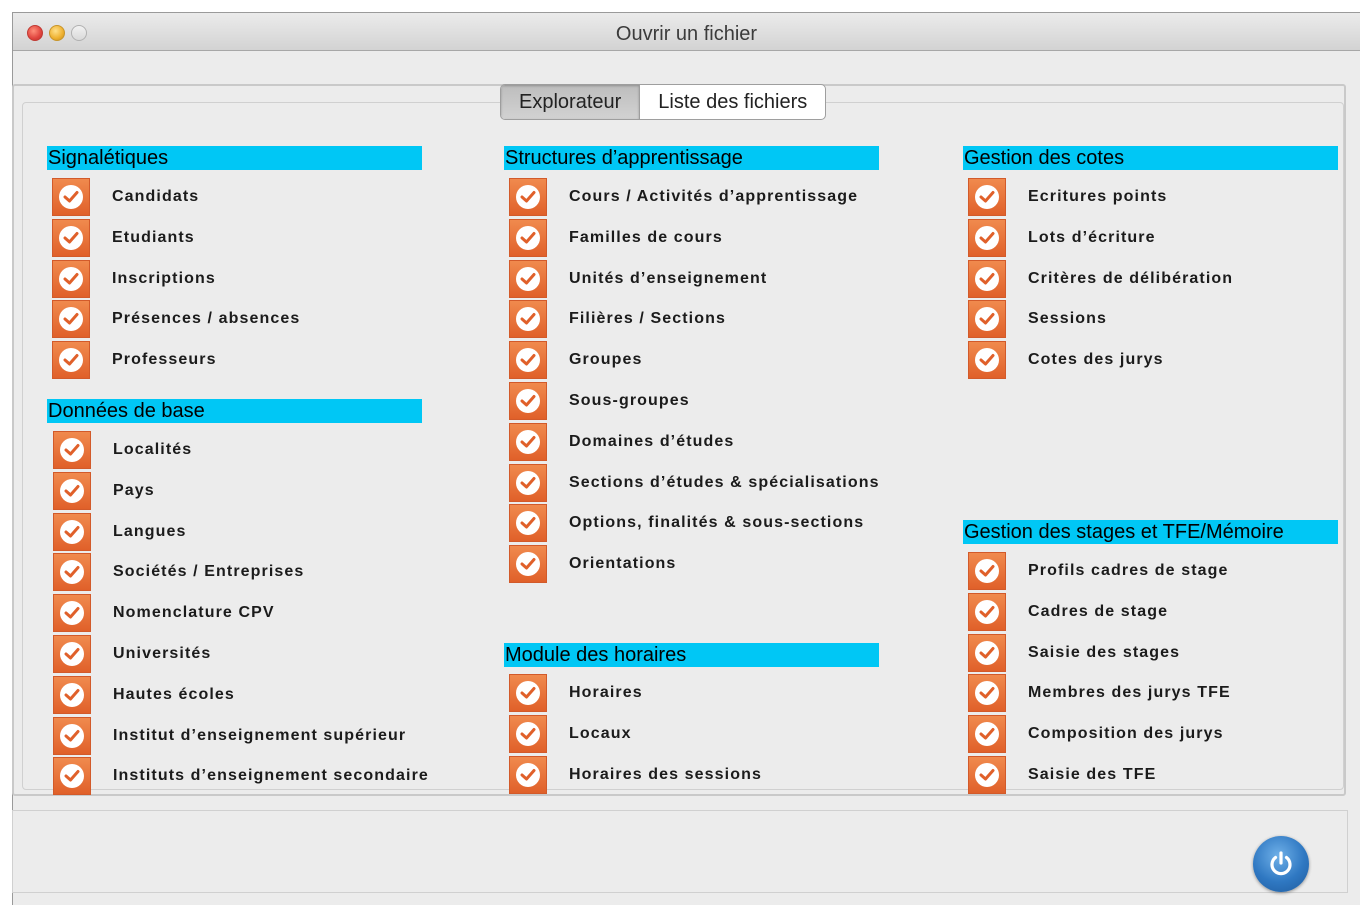  What do you see at coordinates (150, 531) in the screenshot?
I see `menu-item-label: Langues` at bounding box center [150, 531].